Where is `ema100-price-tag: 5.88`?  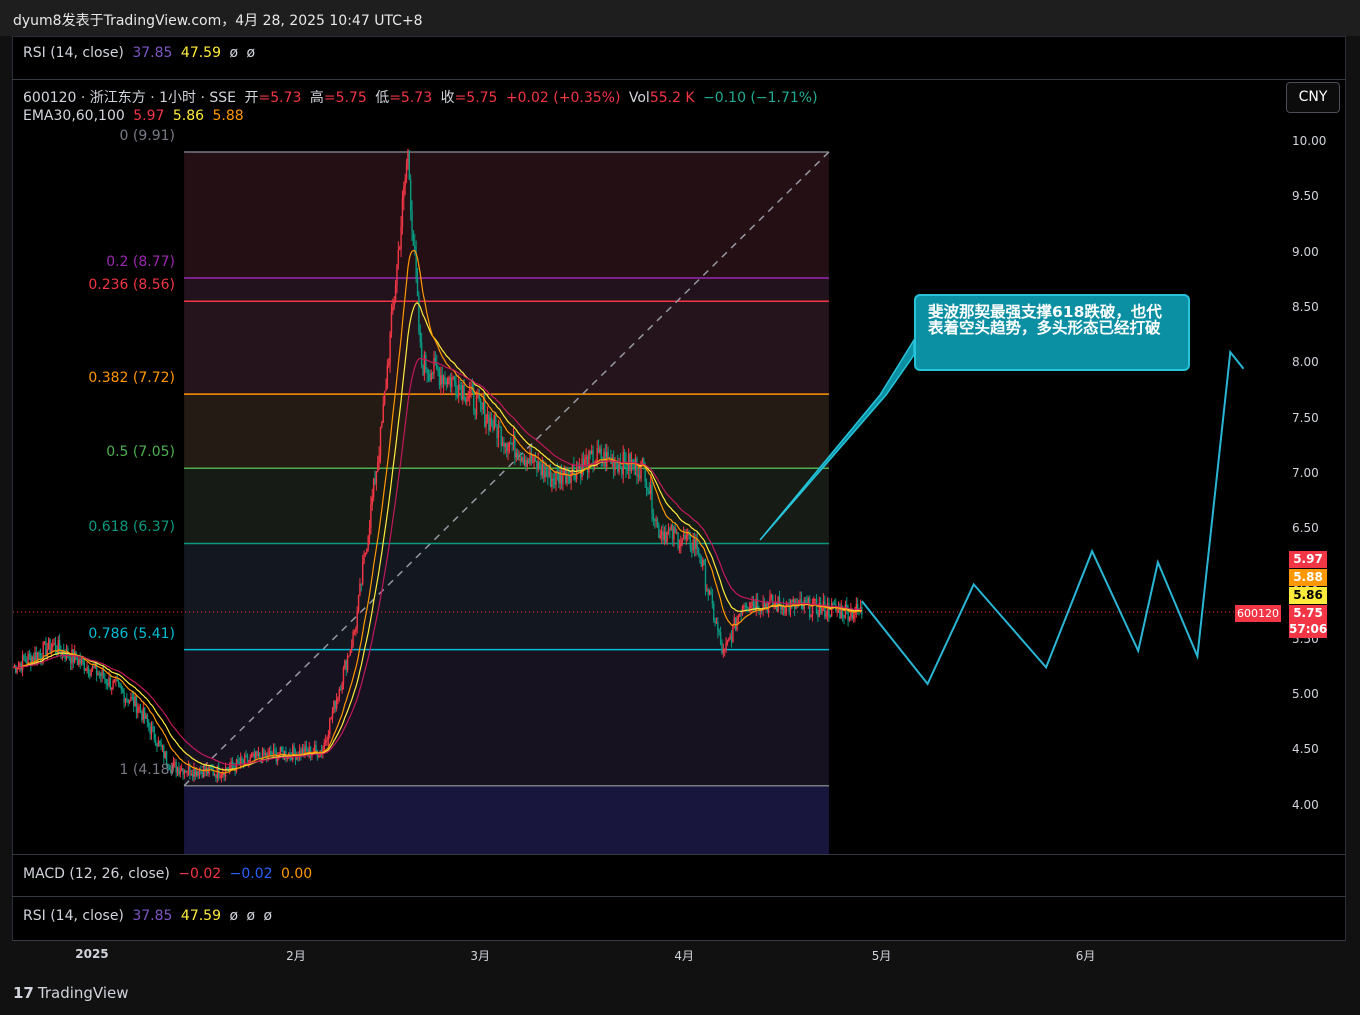 ema100-price-tag: 5.88 is located at coordinates (1308, 577).